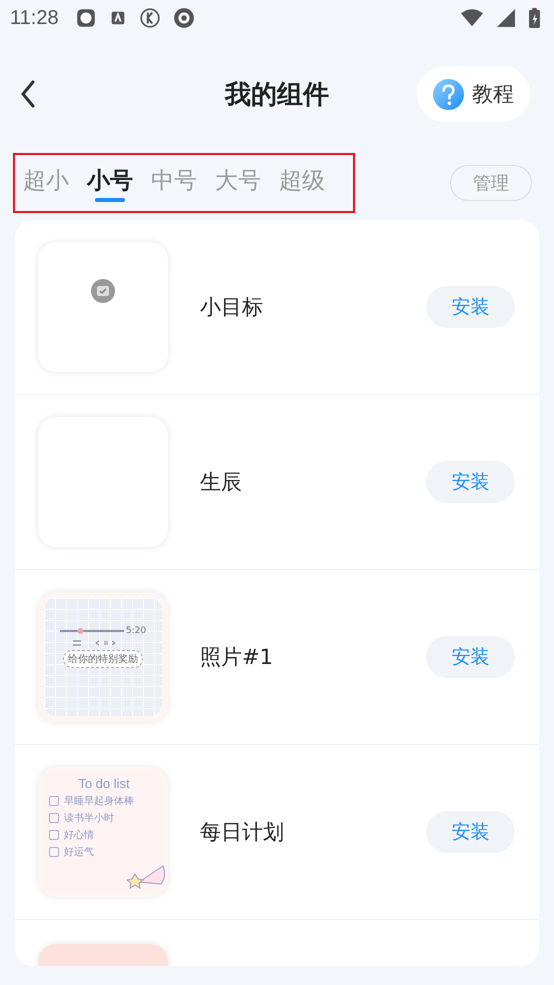 The height and width of the screenshot is (985, 554). Describe the element at coordinates (103, 291) in the screenshot. I see `calendar-check-icon` at that location.